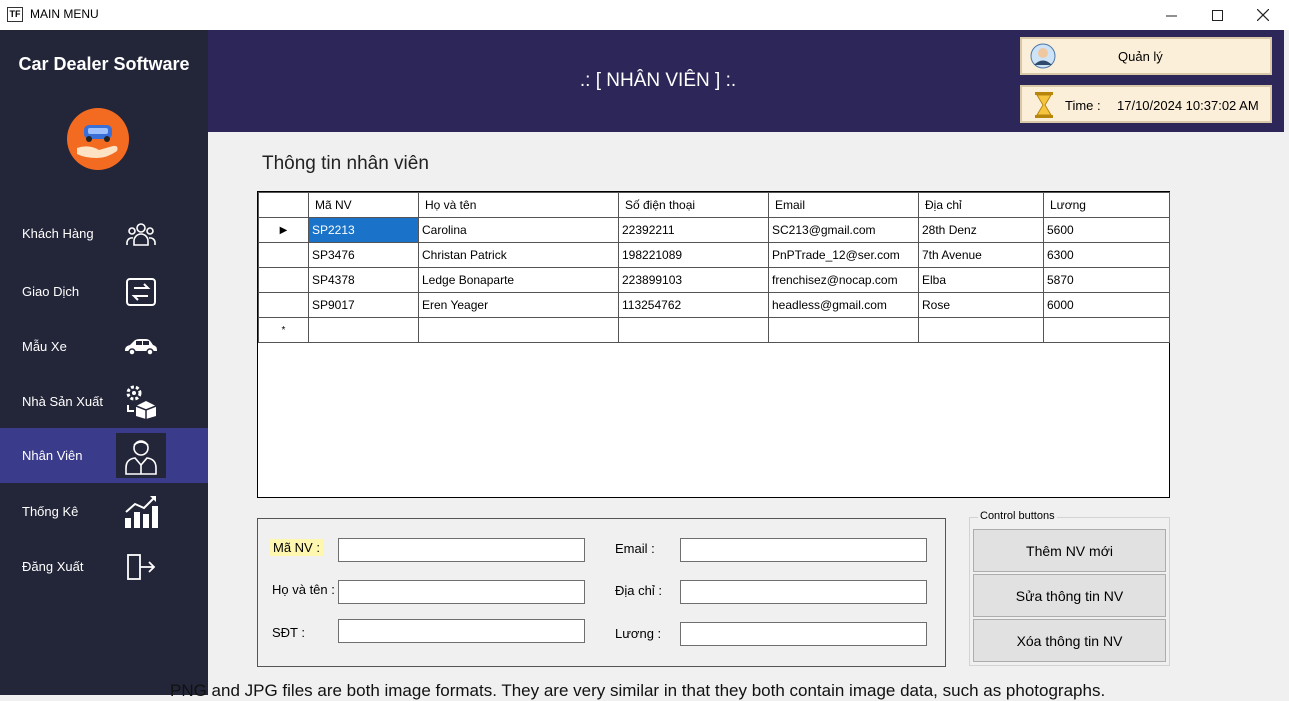 Image resolution: width=1289 pixels, height=701 pixels. I want to click on page-title: .: [ NHÂN VIÊN ] :., so click(658, 80).